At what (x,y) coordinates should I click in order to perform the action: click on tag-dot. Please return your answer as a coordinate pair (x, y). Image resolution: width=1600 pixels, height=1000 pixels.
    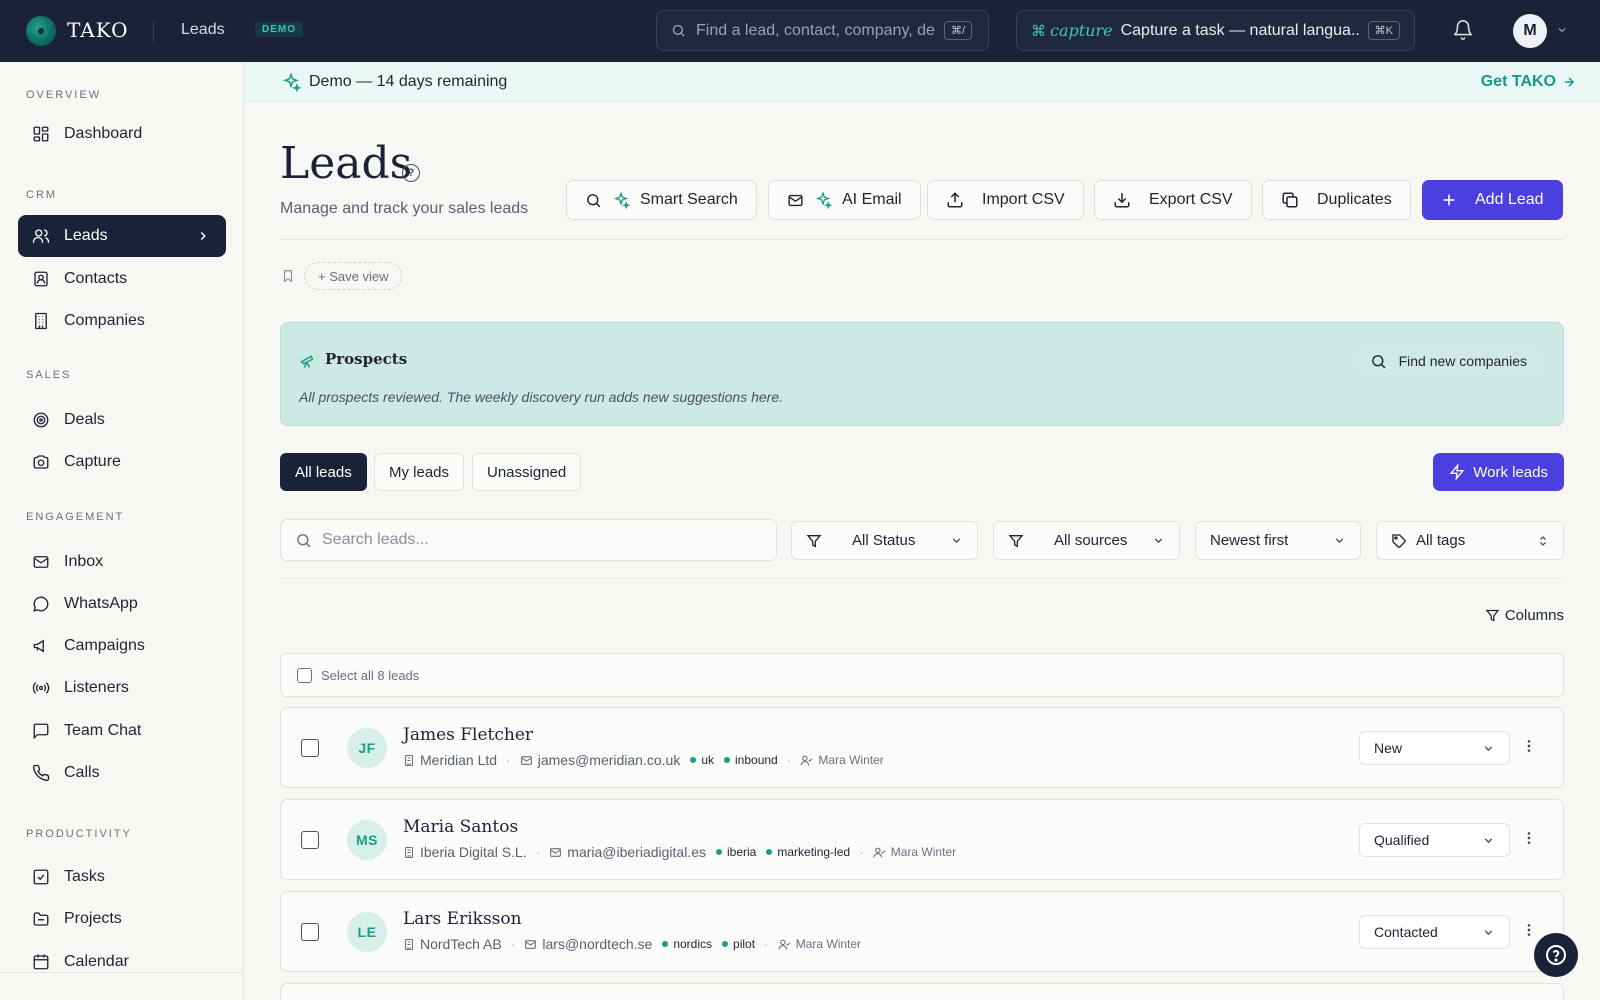
    Looking at the image, I should click on (769, 852).